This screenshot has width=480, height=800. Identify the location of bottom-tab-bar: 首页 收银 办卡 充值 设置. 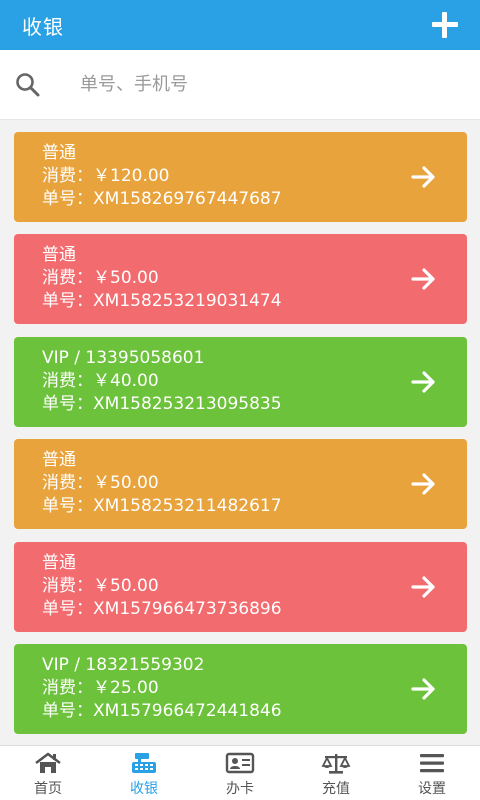
(240, 772).